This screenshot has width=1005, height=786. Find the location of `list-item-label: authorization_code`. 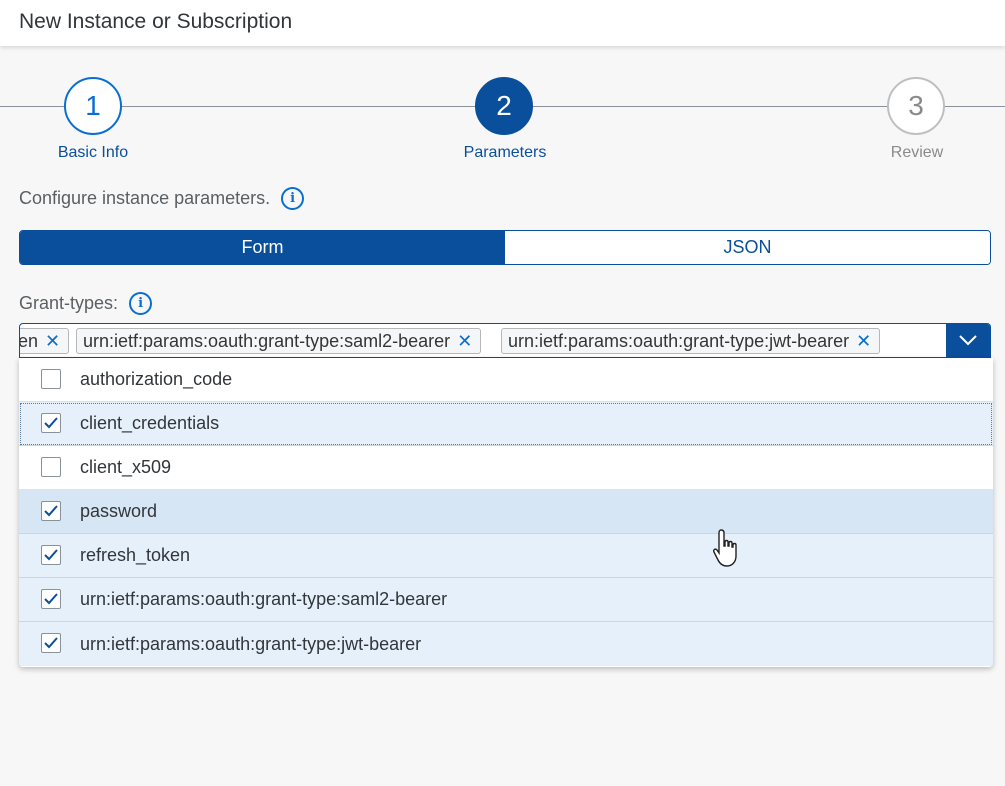

list-item-label: authorization_code is located at coordinates (156, 379).